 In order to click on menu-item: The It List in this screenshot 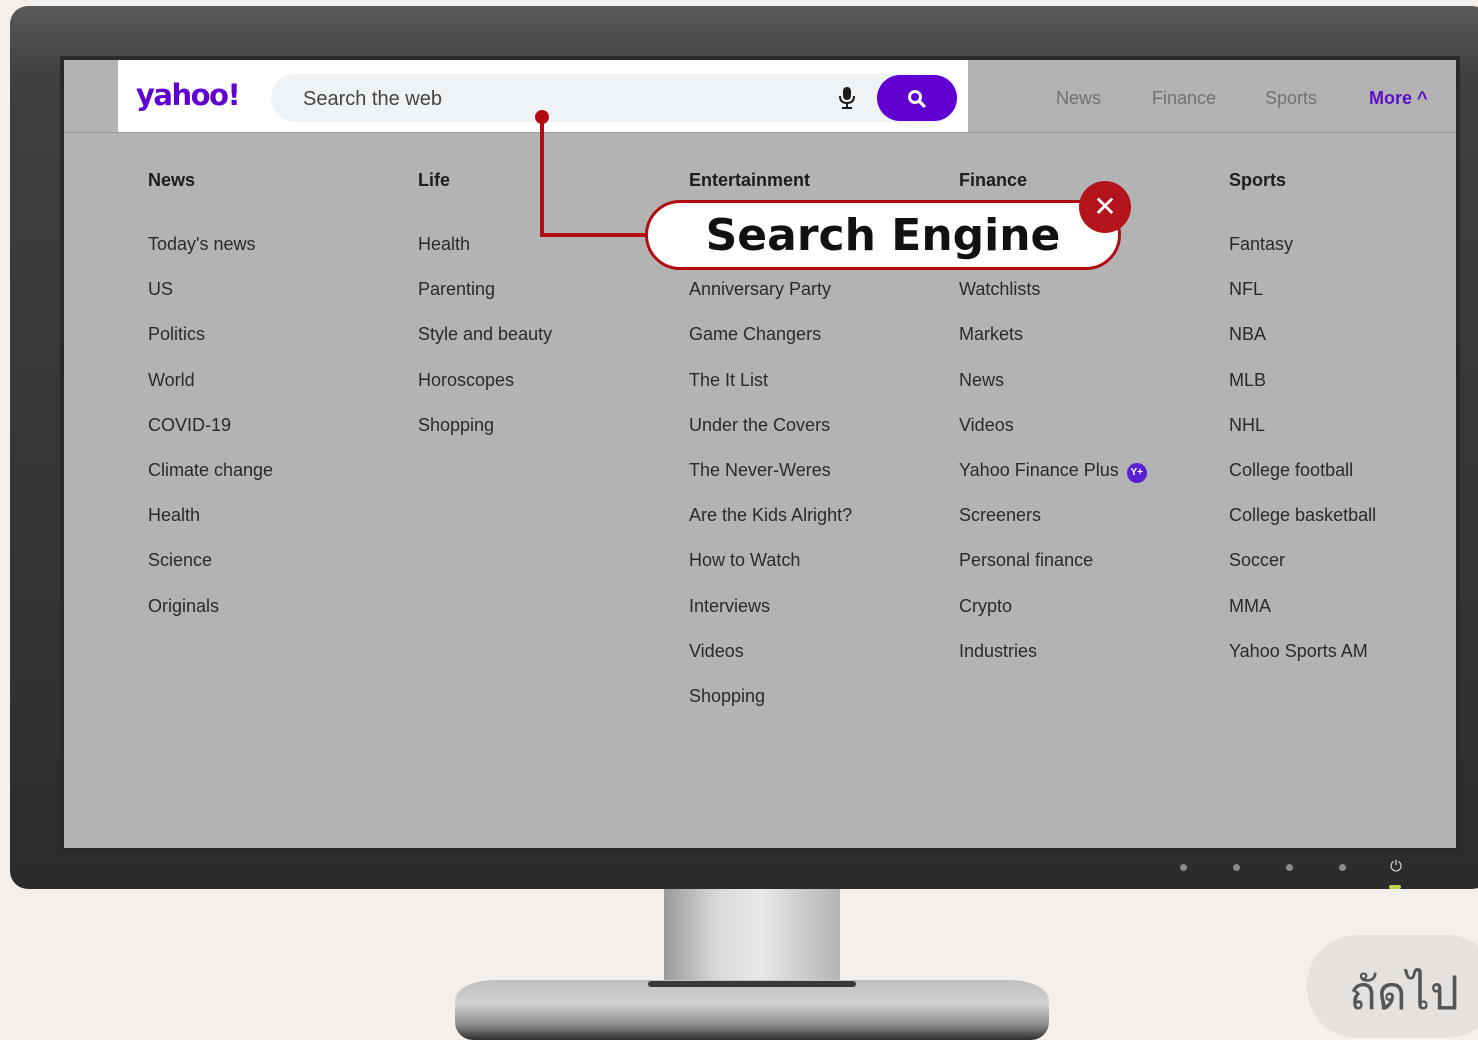, I will do `click(770, 390)`.